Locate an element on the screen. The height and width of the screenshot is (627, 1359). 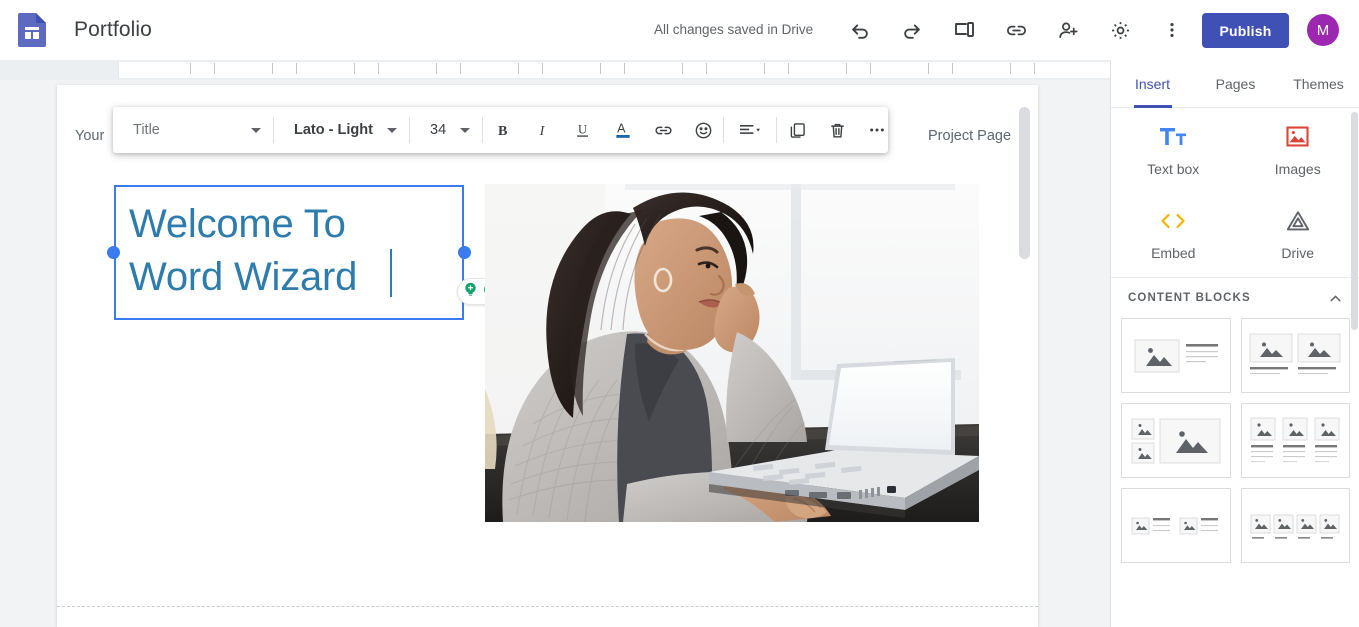
insert-embed: Embed is located at coordinates (1173, 235).